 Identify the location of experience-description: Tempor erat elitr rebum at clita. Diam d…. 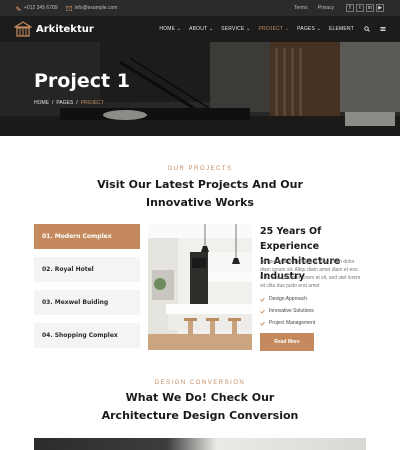
(310, 274).